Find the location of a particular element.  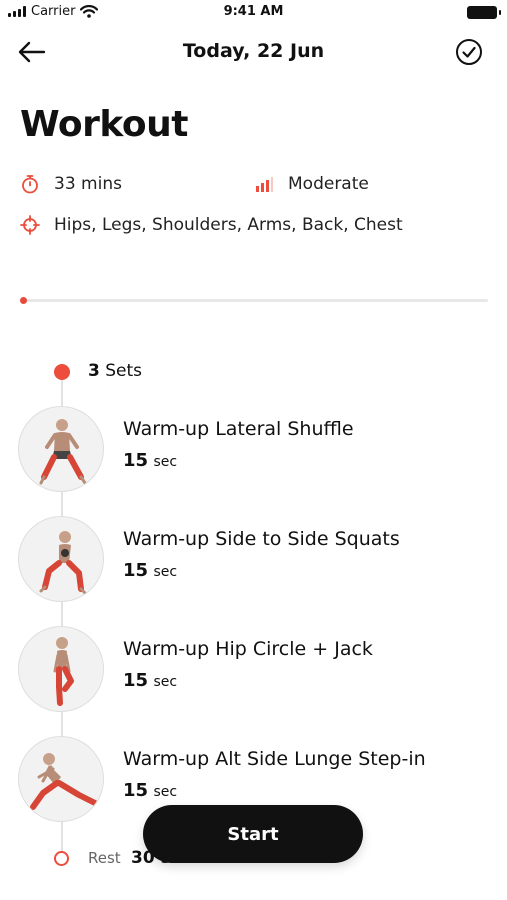

status-bar: Carrier 9:41 AM is located at coordinates (253, 13).